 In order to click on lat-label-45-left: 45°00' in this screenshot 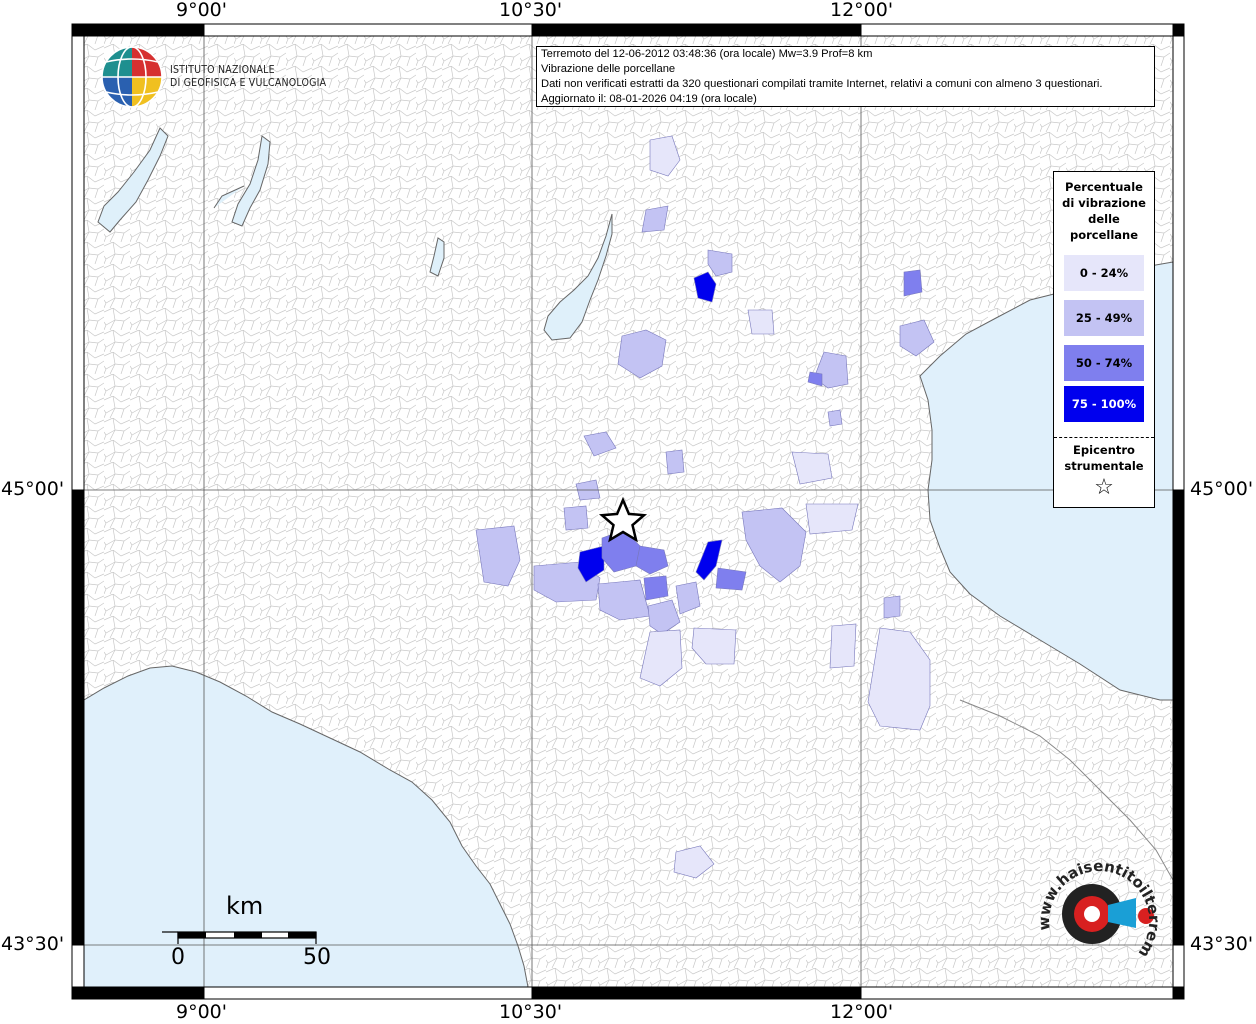, I will do `click(33, 489)`.